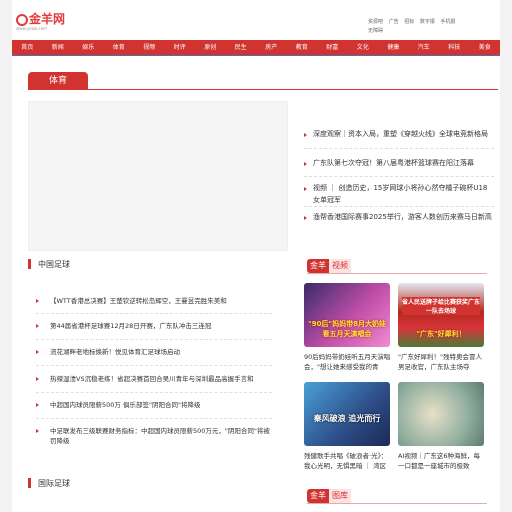  What do you see at coordinates (348, 362) in the screenshot?
I see `video-caption: 90后妈妈带奶娃听五月天演唱会，"想让她来感受我的青` at bounding box center [348, 362].